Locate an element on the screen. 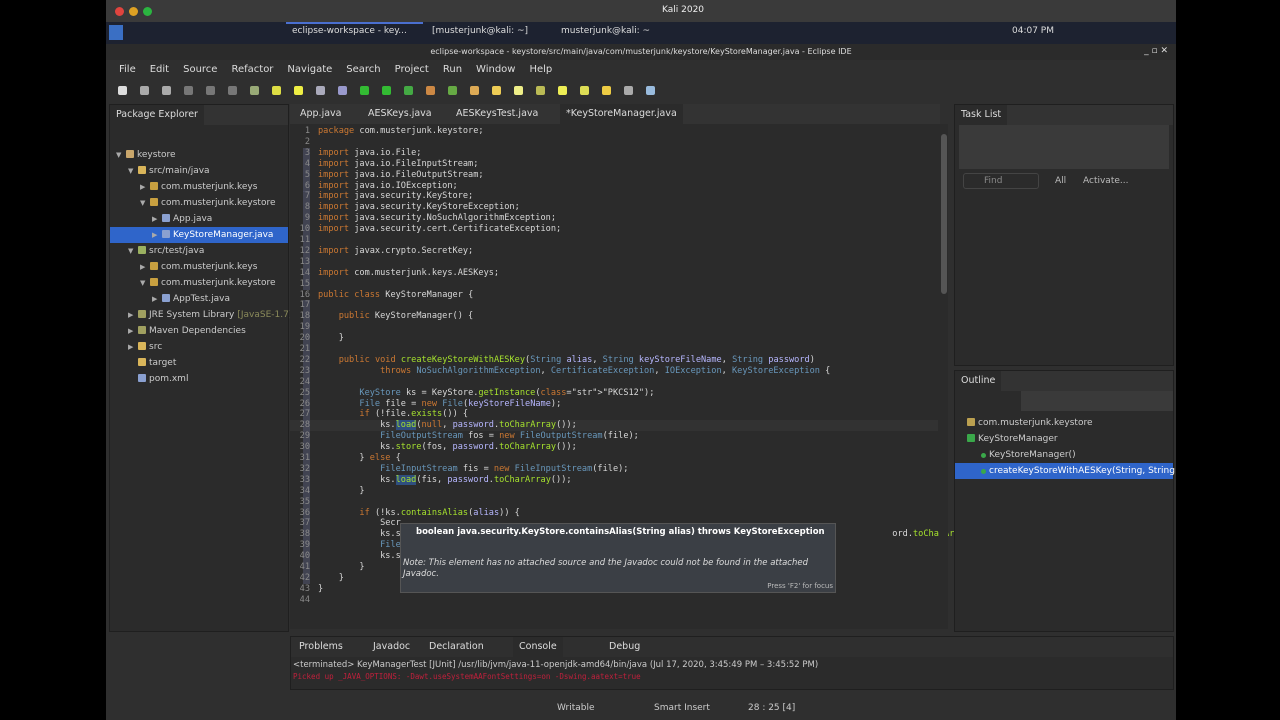  editor-tab-appjava: App.java is located at coordinates (320, 114).